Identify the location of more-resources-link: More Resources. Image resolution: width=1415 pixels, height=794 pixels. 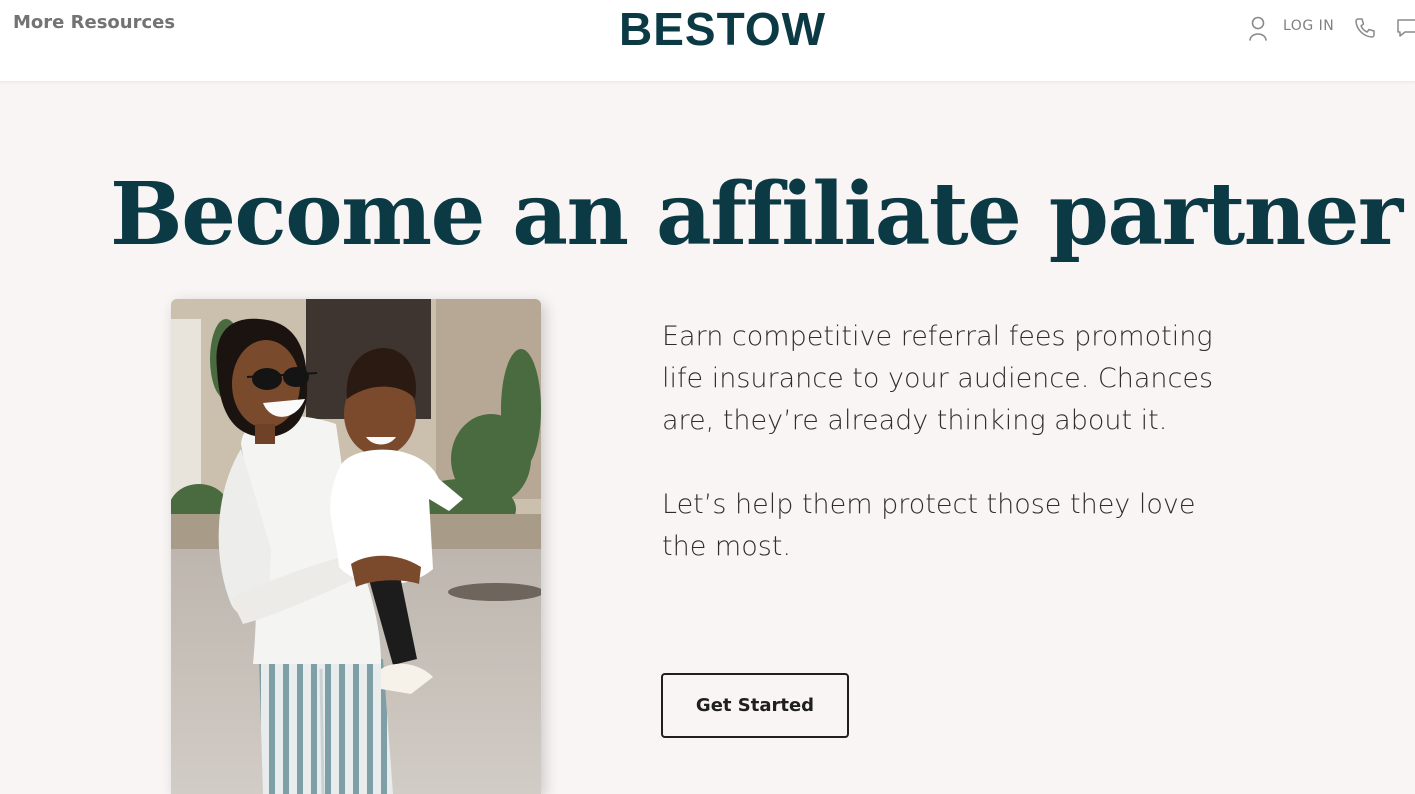
(94, 22).